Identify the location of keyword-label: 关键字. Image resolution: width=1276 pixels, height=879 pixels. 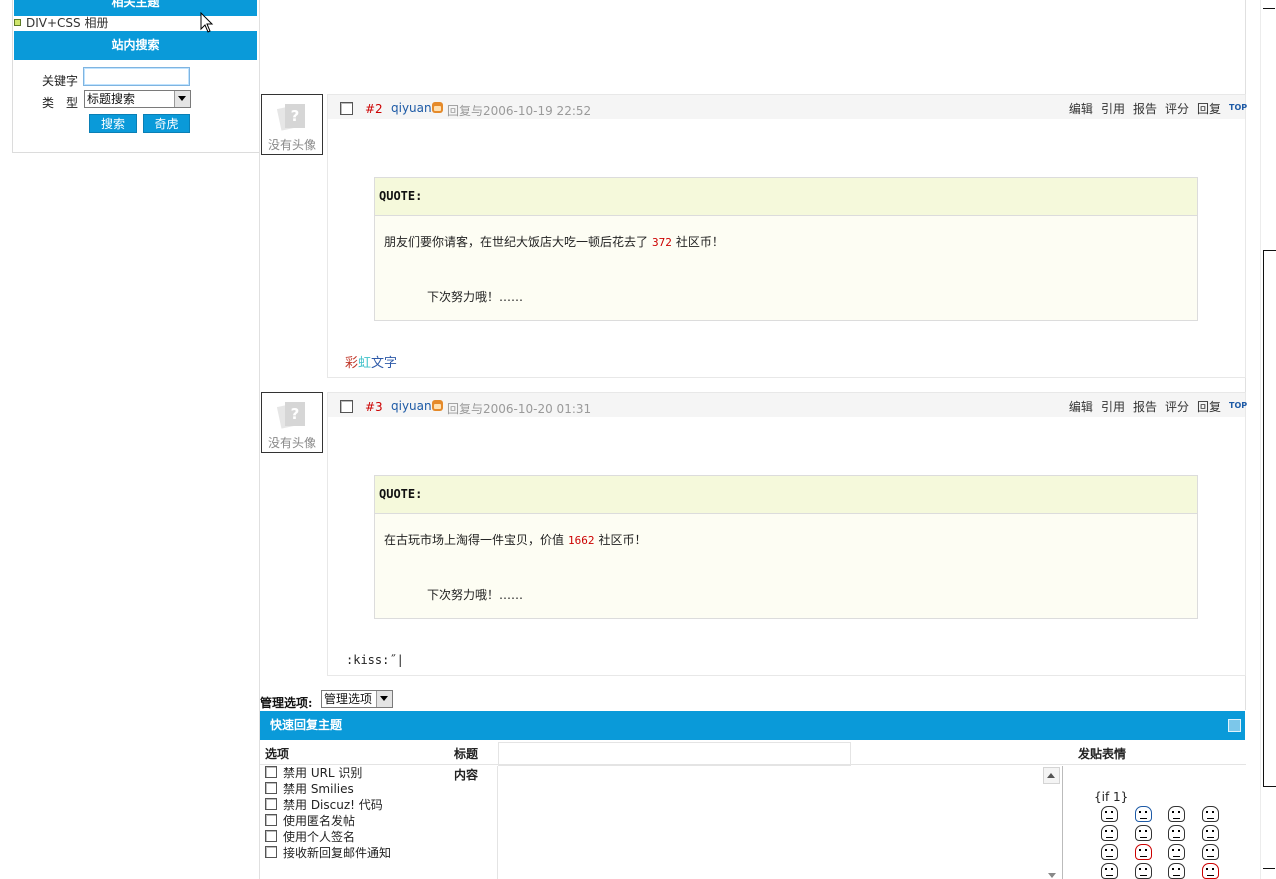
(60, 81).